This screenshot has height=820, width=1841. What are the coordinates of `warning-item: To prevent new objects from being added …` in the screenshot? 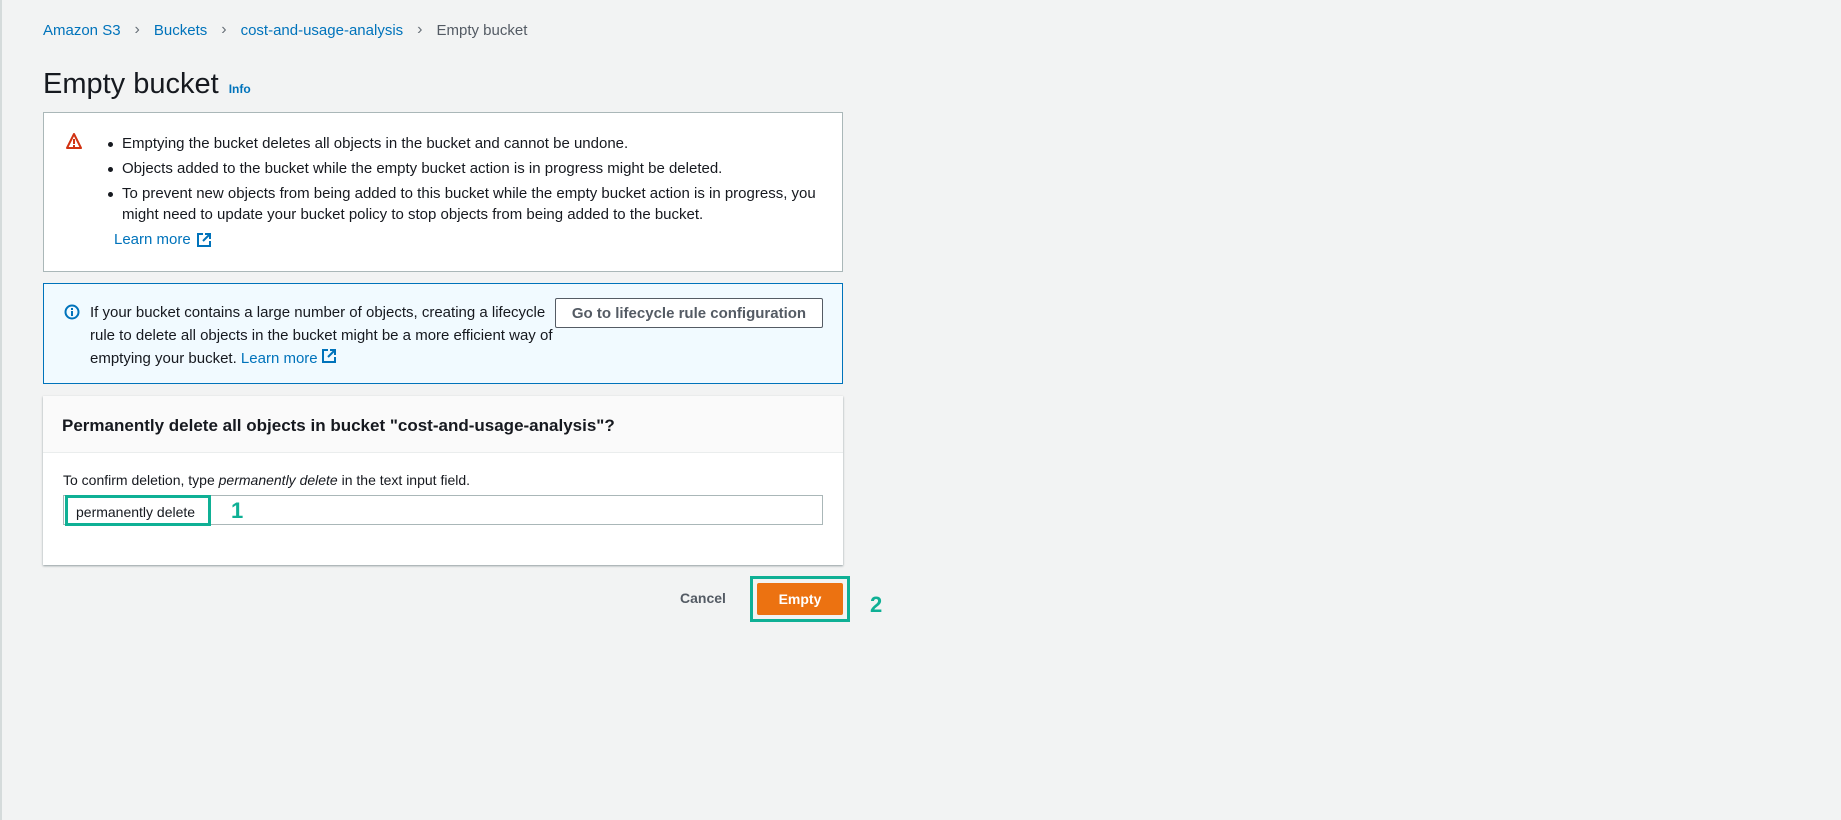 It's located at (463, 204).